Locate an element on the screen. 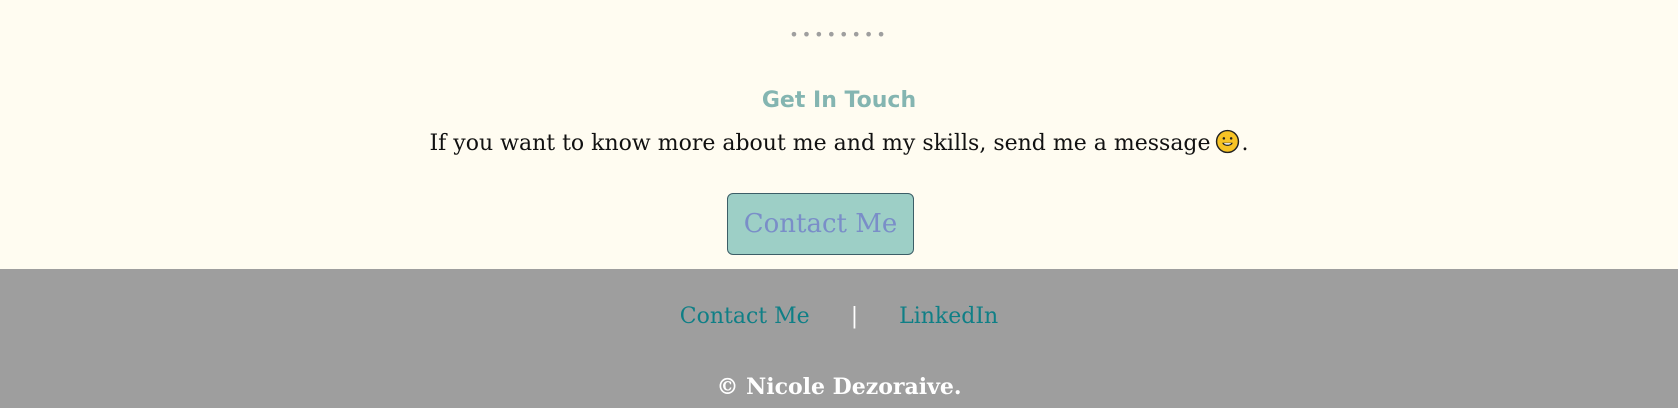 This screenshot has width=1678, height=408. decorative-dots: •••••••• is located at coordinates (839, 34).